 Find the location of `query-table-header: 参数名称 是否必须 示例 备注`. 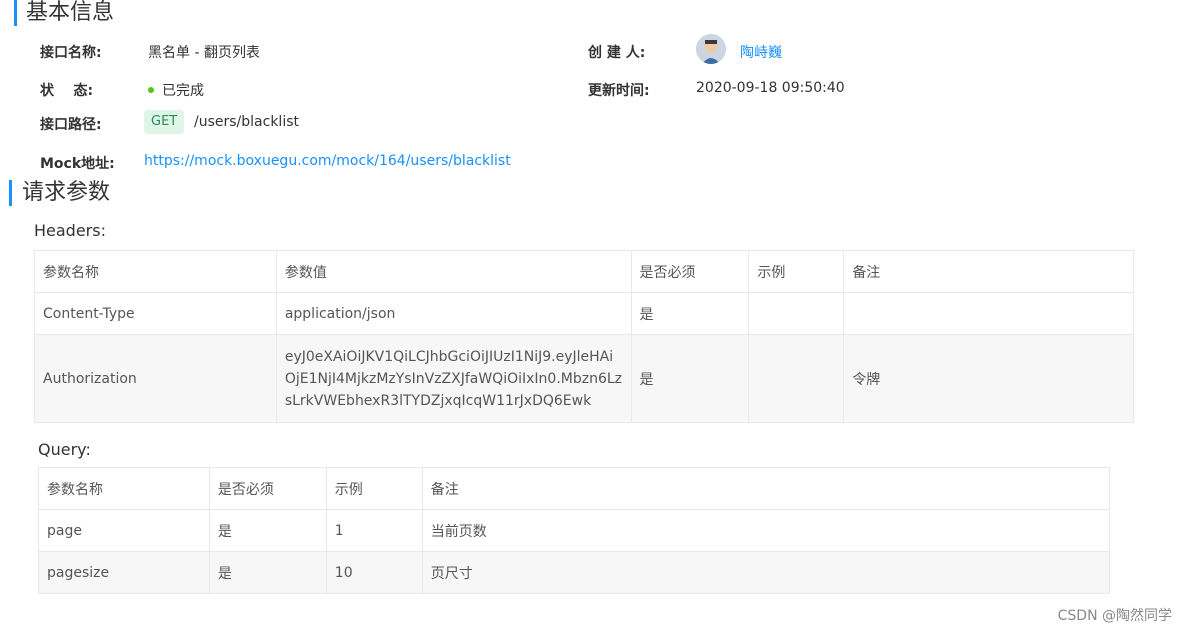

query-table-header: 参数名称 是否必须 示例 备注 is located at coordinates (574, 488).